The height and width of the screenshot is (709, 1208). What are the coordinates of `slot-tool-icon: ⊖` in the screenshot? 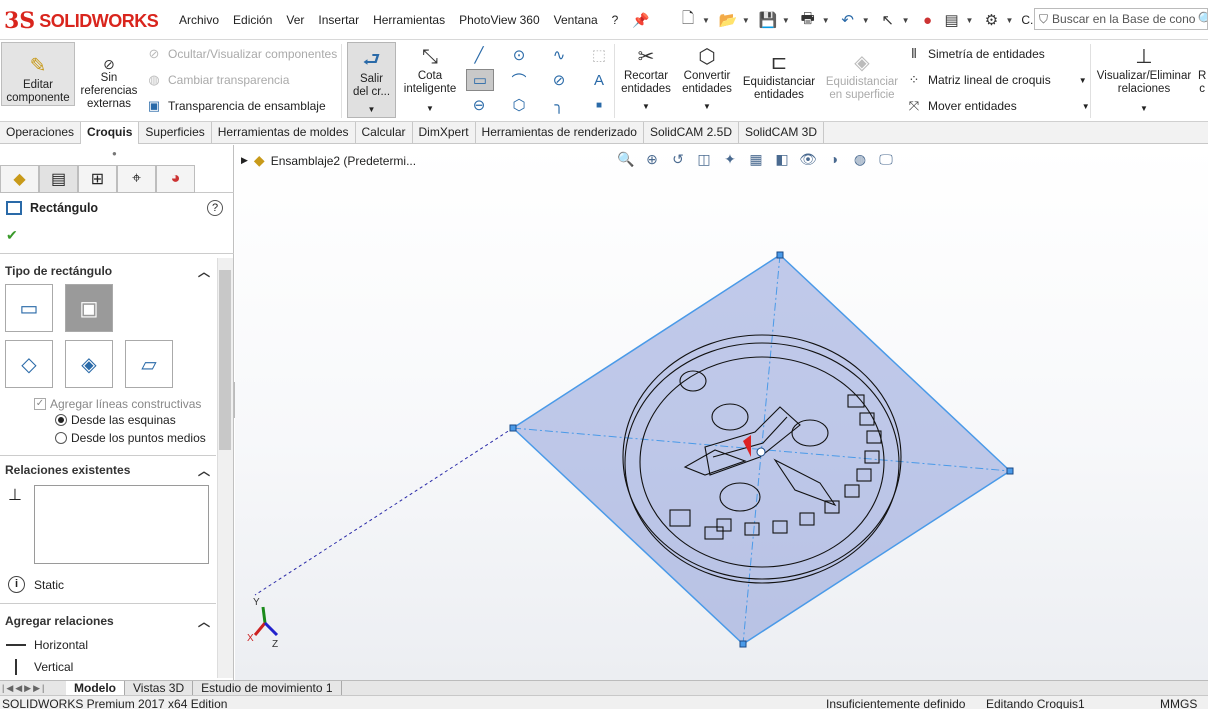 It's located at (479, 105).